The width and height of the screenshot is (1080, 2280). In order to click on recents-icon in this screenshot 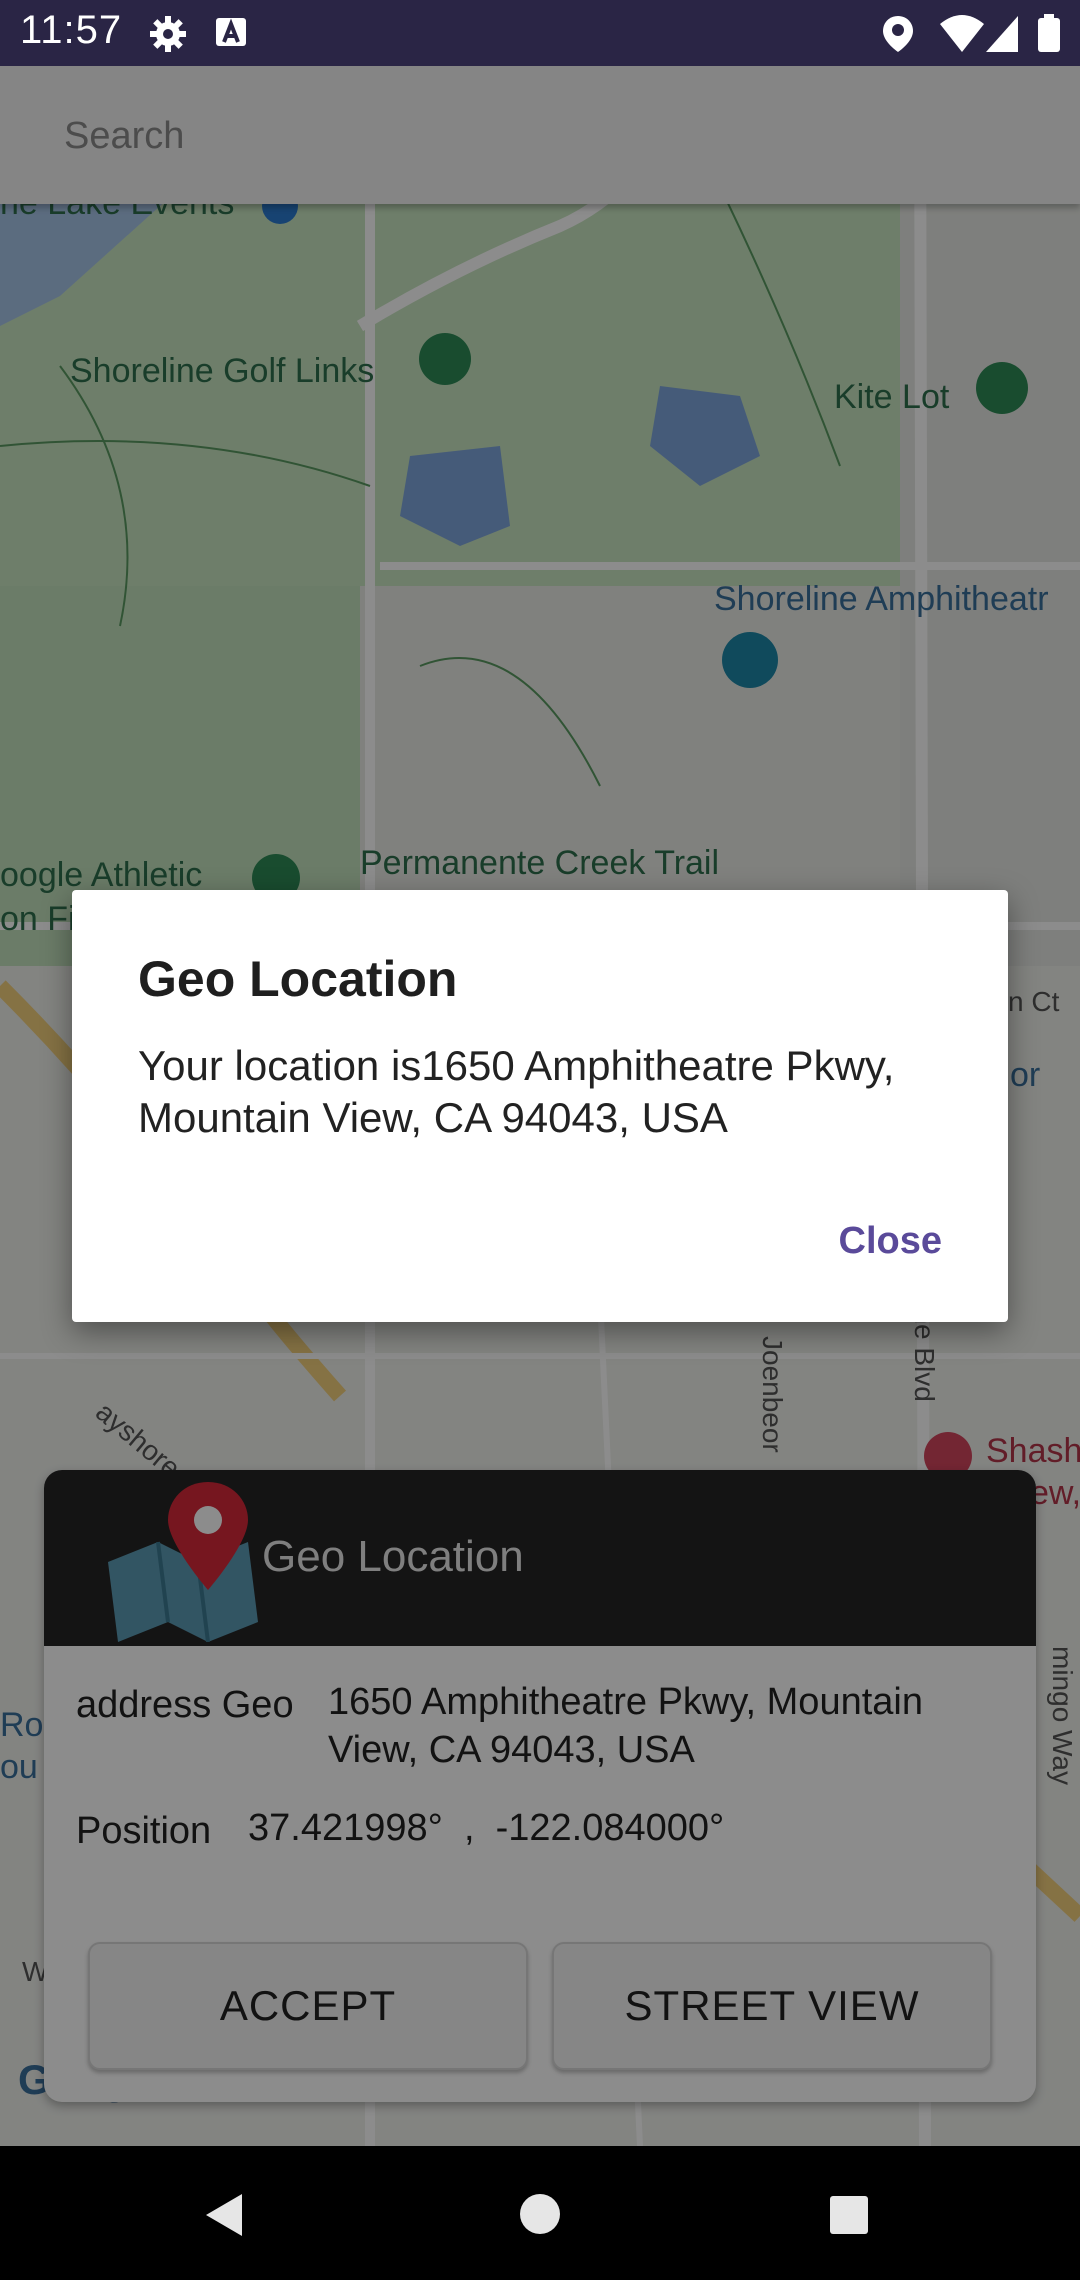, I will do `click(849, 2215)`.